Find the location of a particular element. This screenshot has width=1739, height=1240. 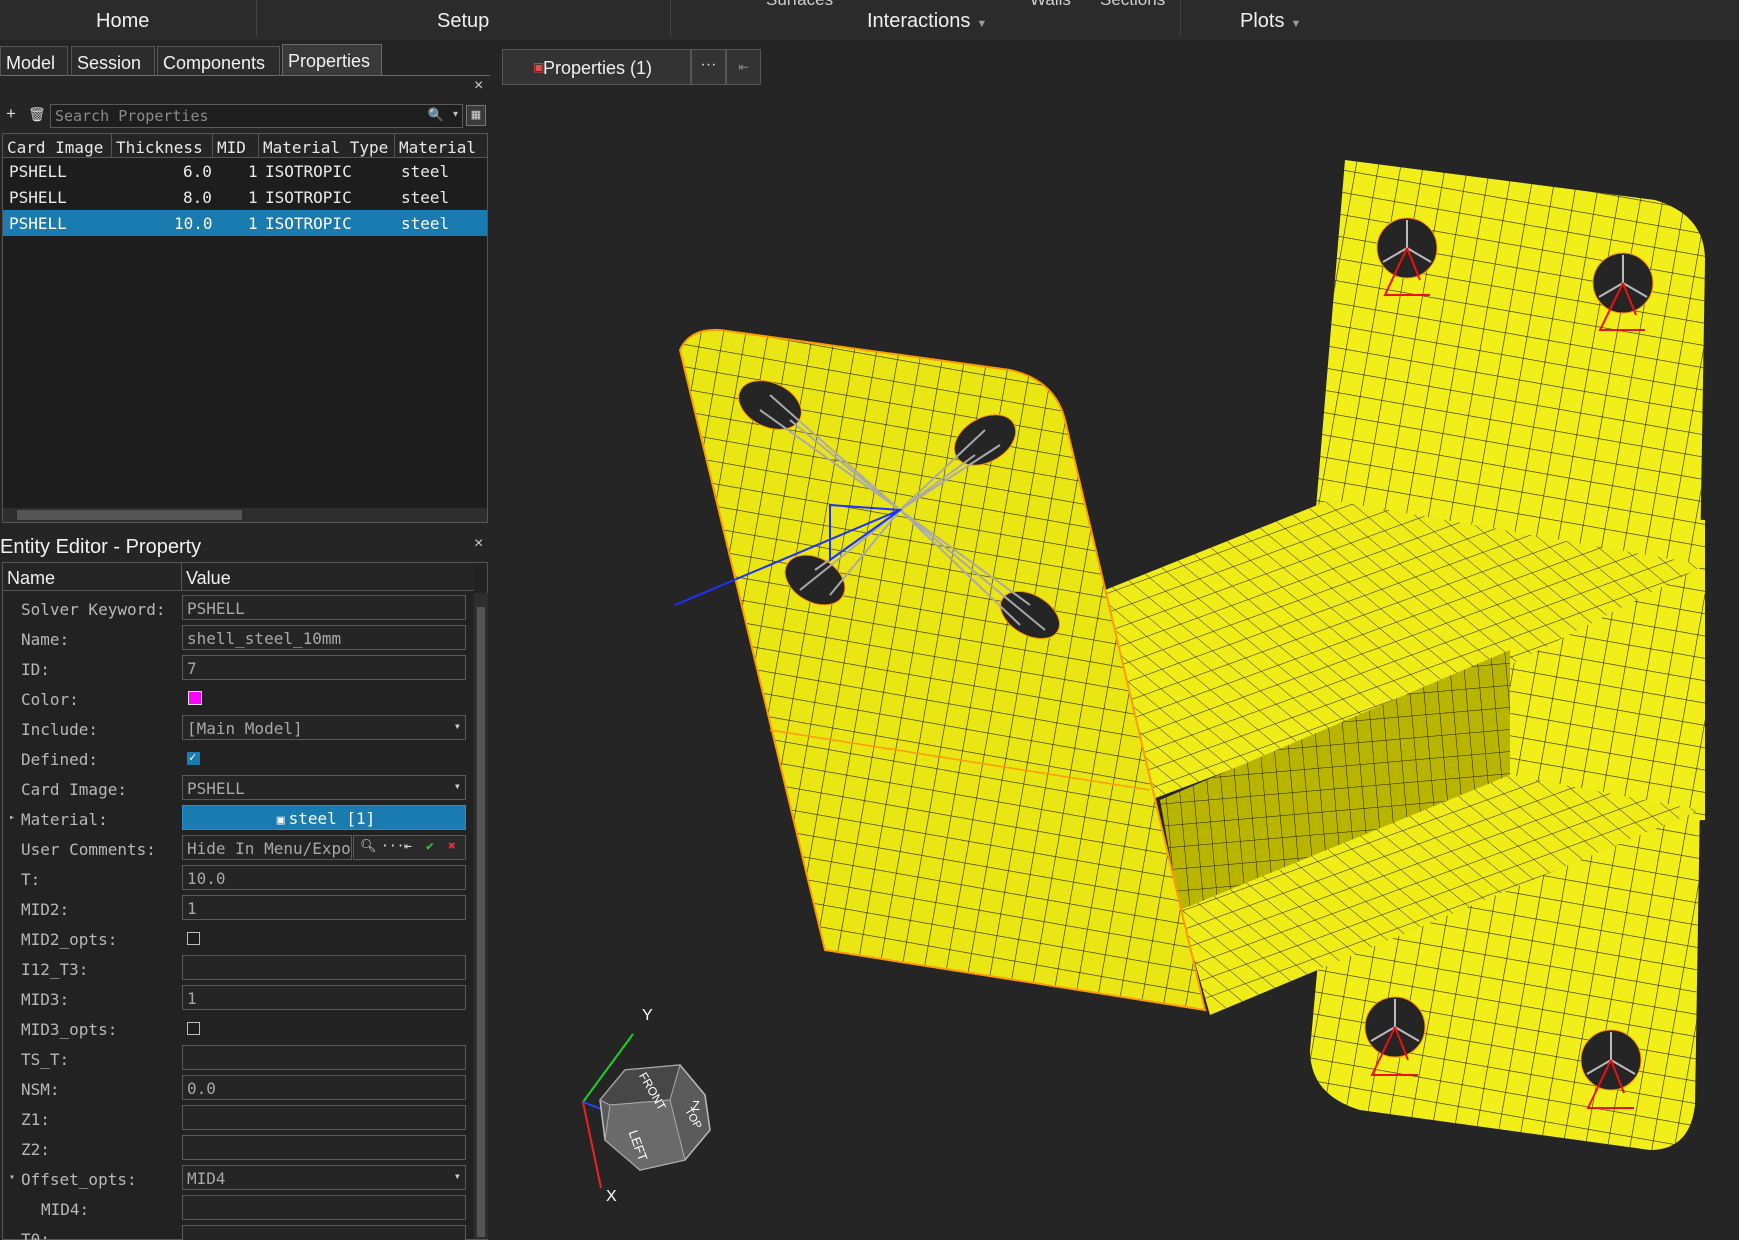

t0-field is located at coordinates (324, 1232).